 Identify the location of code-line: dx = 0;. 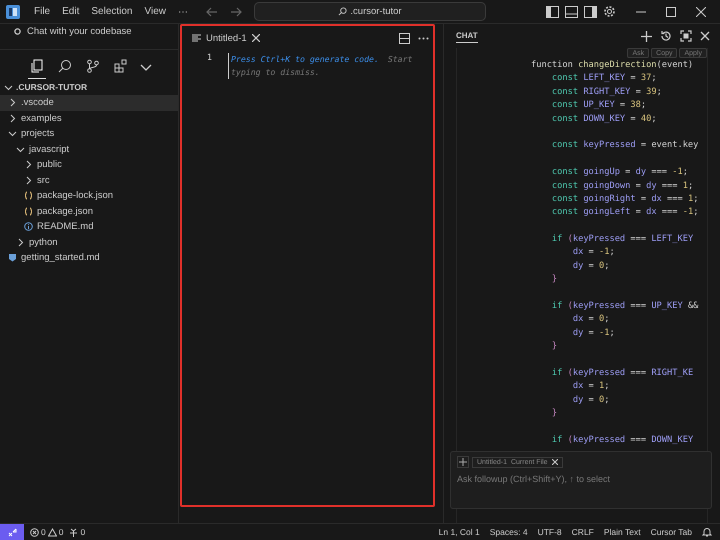
(591, 319).